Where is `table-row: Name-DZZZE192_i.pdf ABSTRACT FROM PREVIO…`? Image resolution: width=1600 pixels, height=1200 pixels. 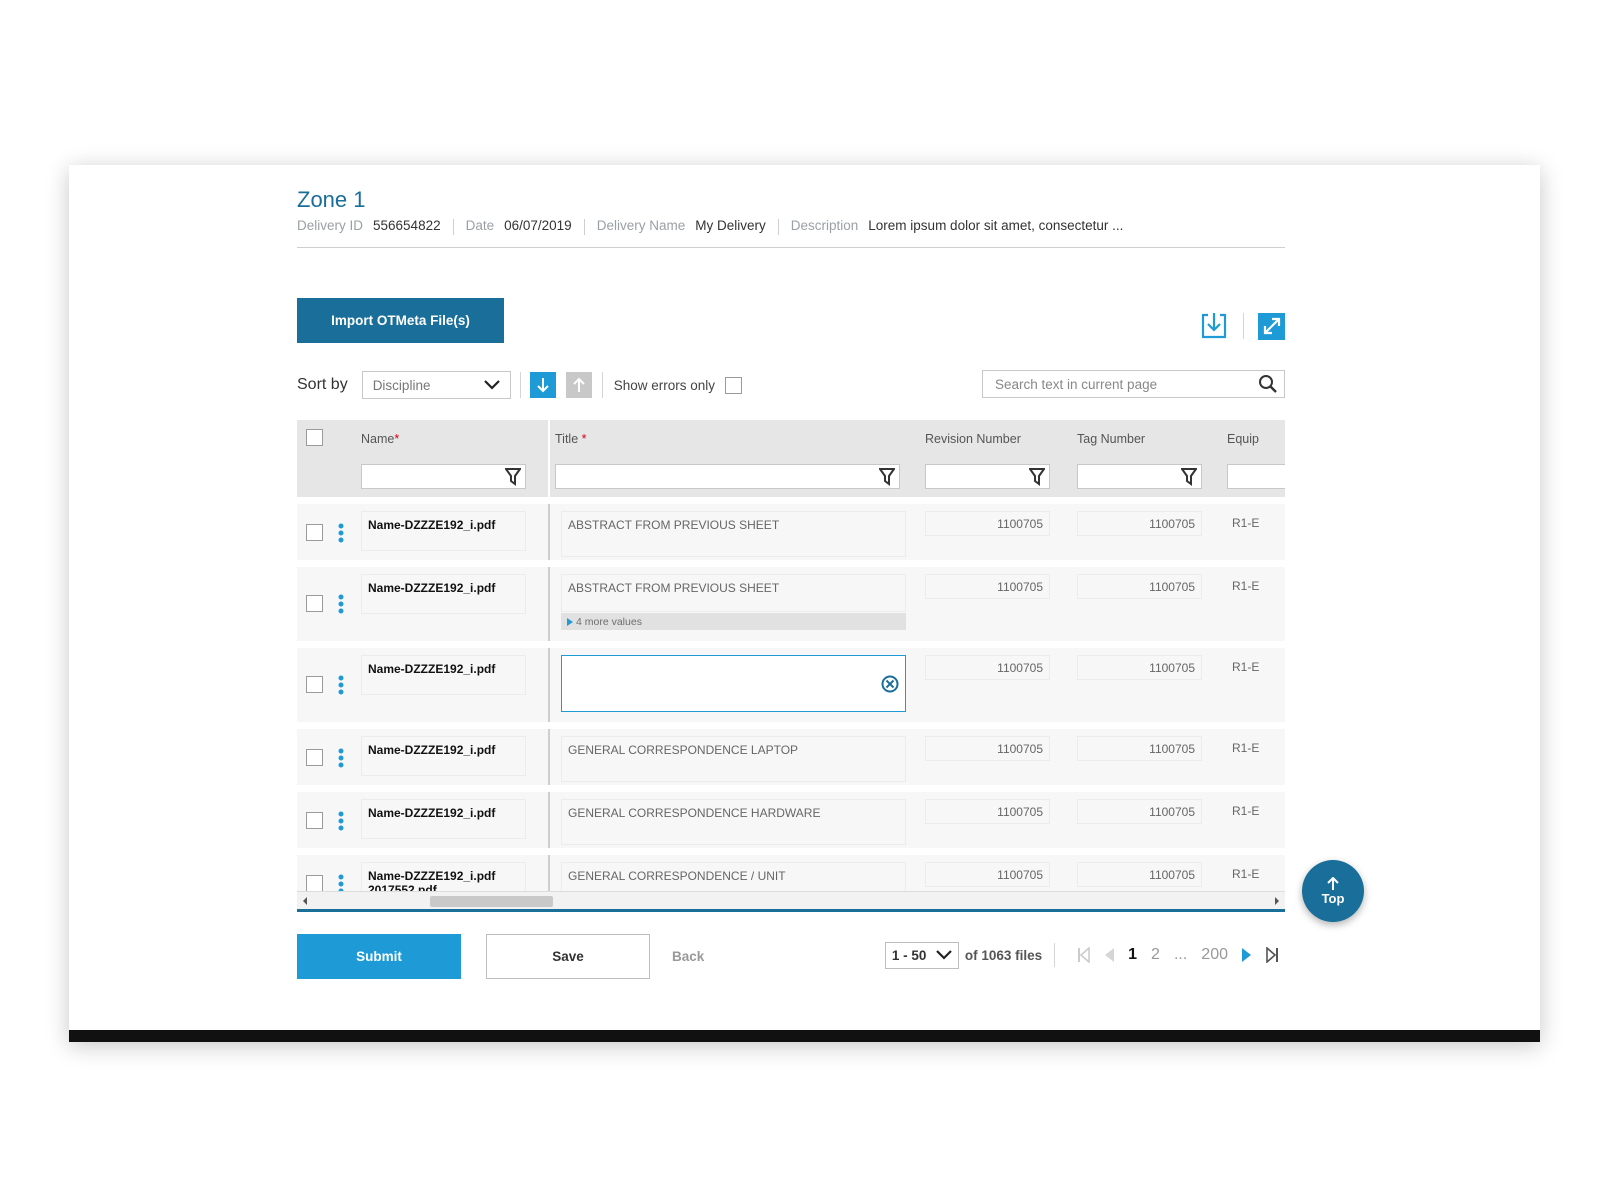
table-row: Name-DZZZE192_i.pdf ABSTRACT FROM PREVIO… is located at coordinates (791, 604).